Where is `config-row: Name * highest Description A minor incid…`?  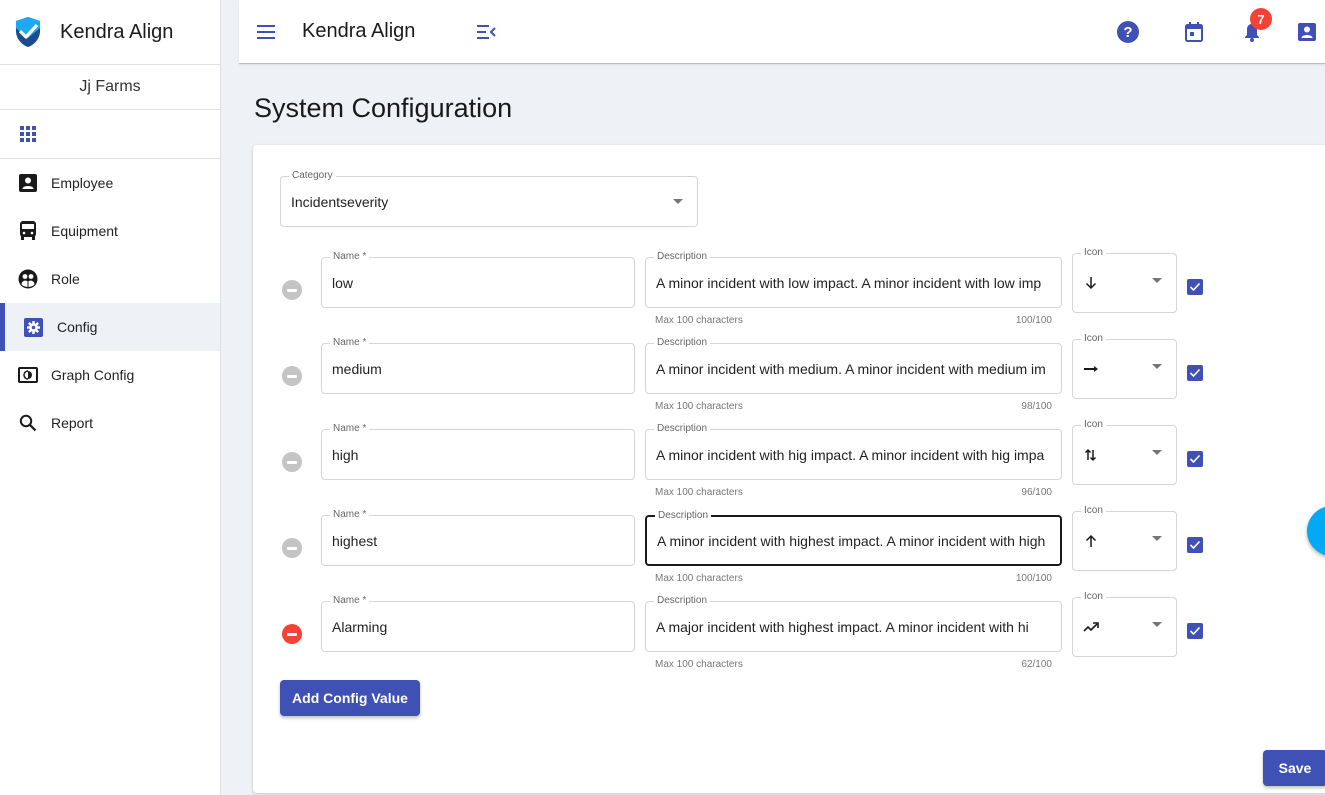
config-row: Name * highest Description A minor incid… is located at coordinates (789, 553).